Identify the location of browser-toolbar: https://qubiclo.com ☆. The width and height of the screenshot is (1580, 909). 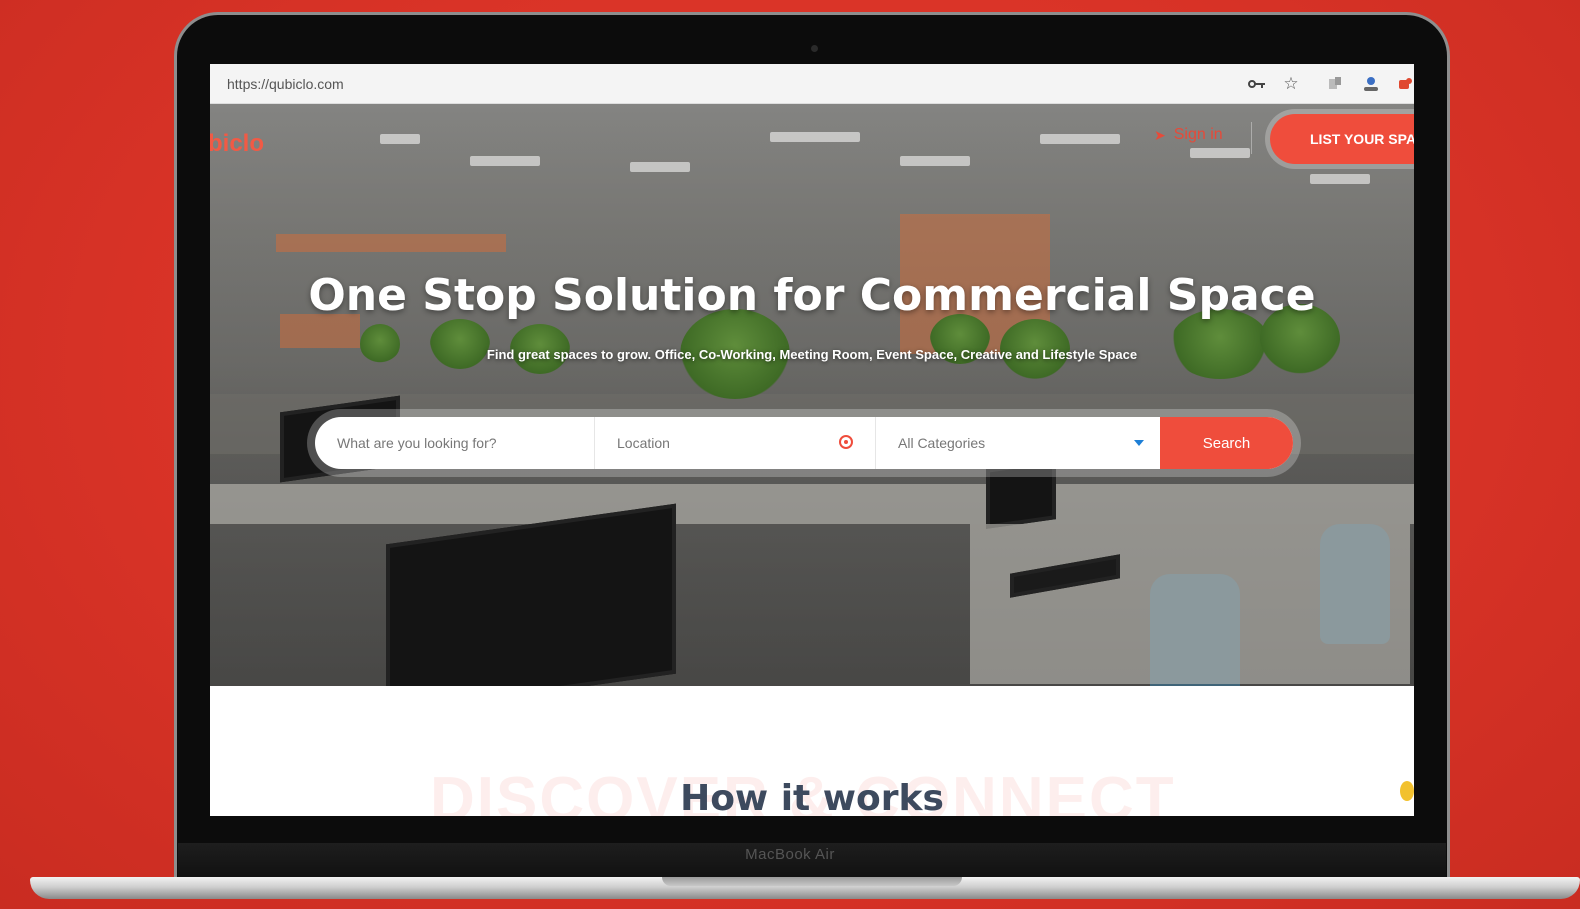
(812, 84).